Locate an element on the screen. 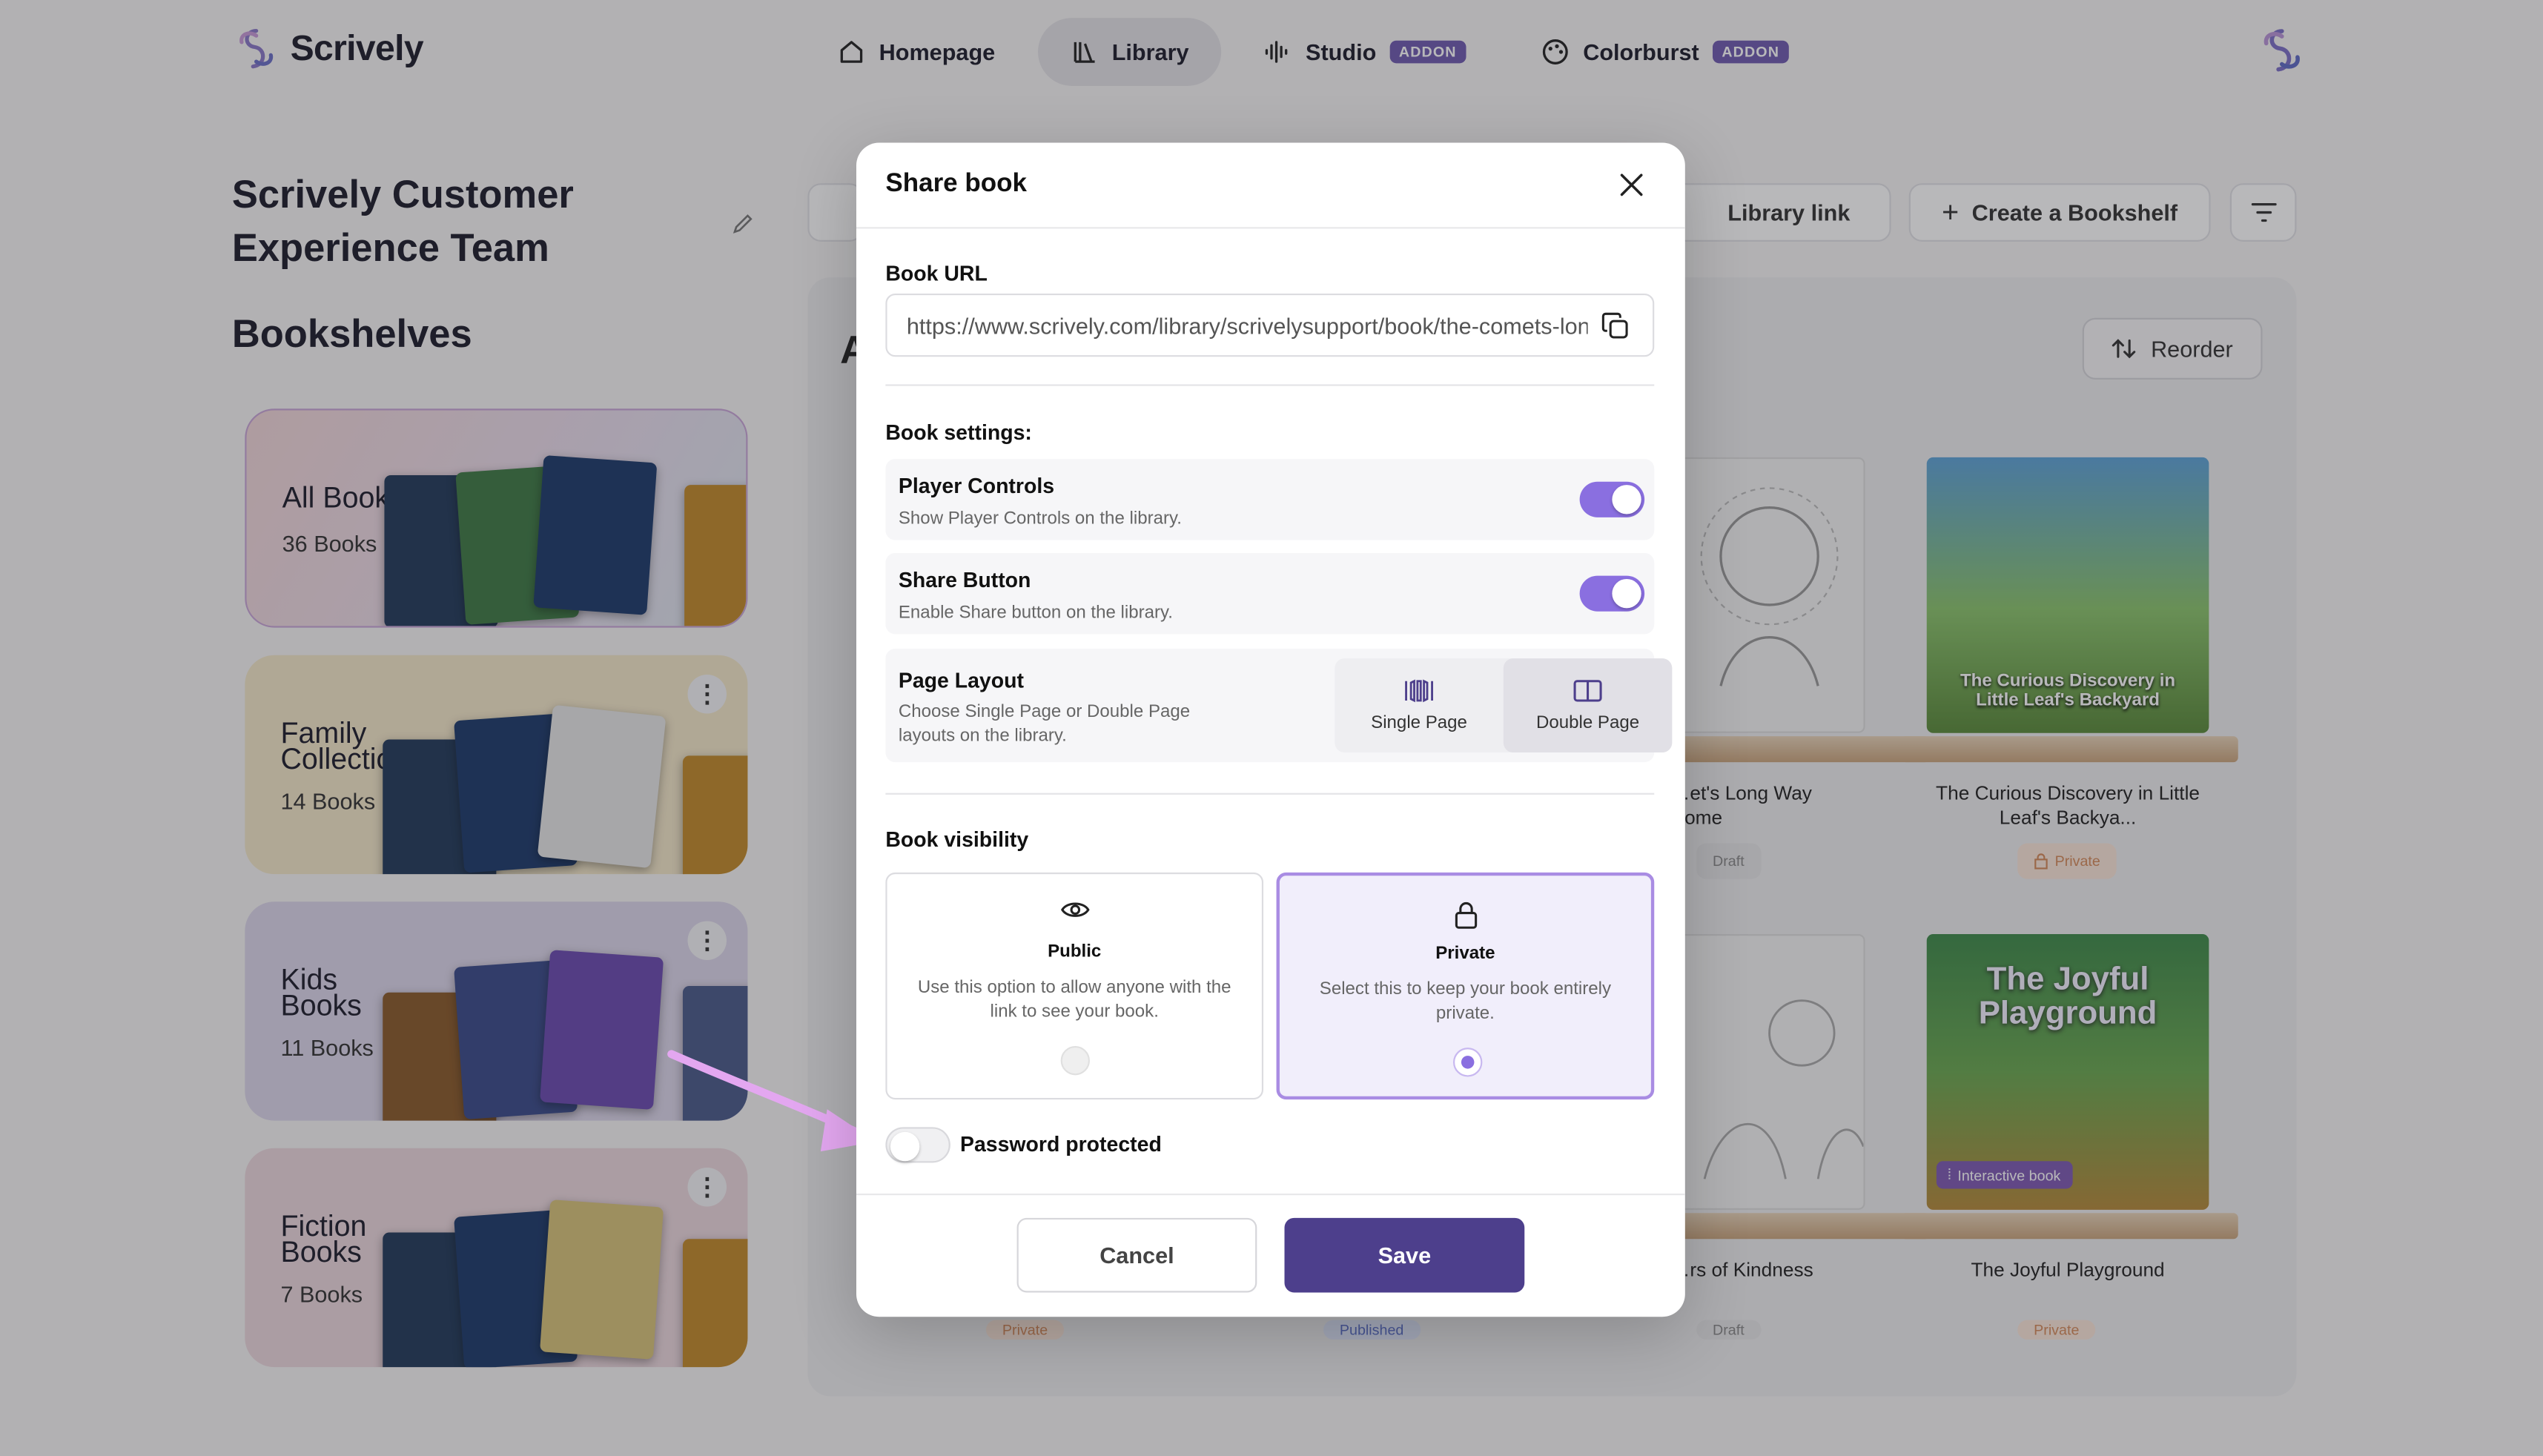  page-layout-title: Page Layout is located at coordinates (961, 680).